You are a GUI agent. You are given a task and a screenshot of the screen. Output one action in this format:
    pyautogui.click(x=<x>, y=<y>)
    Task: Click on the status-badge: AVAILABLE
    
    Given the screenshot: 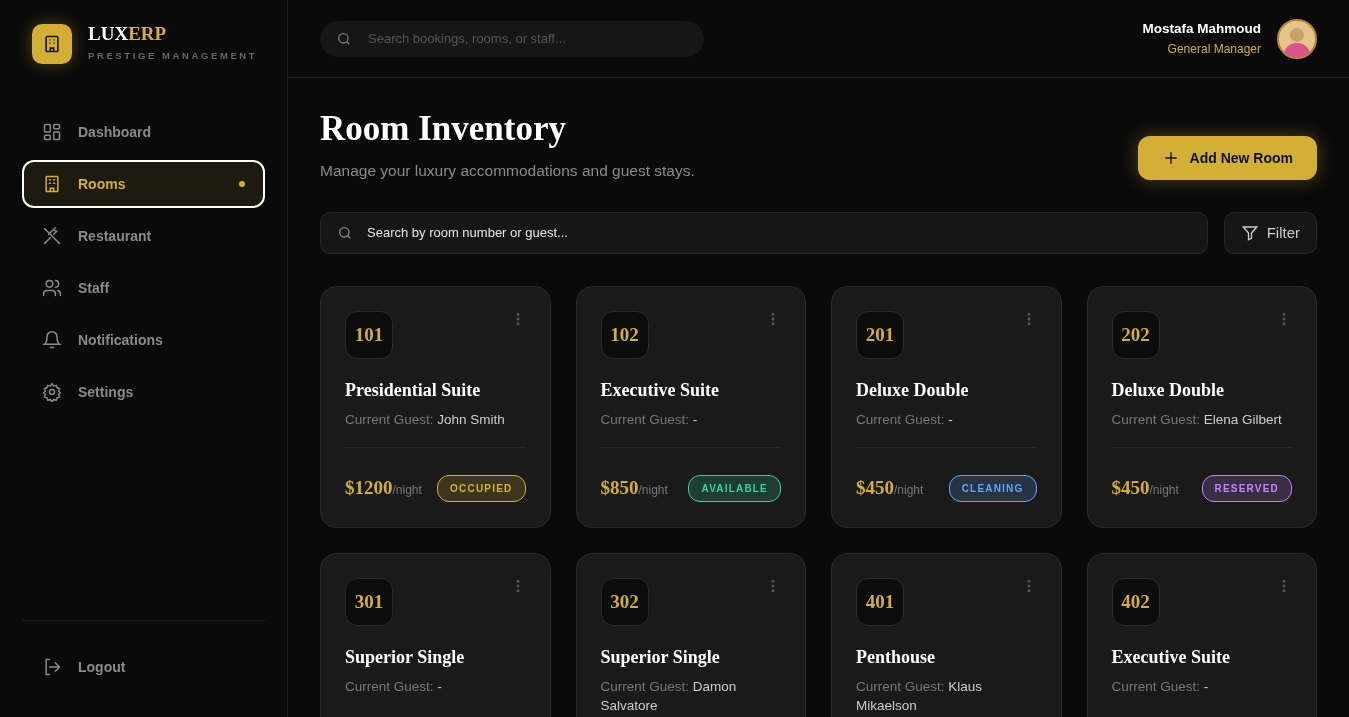 What is the action you would take?
    pyautogui.click(x=734, y=488)
    